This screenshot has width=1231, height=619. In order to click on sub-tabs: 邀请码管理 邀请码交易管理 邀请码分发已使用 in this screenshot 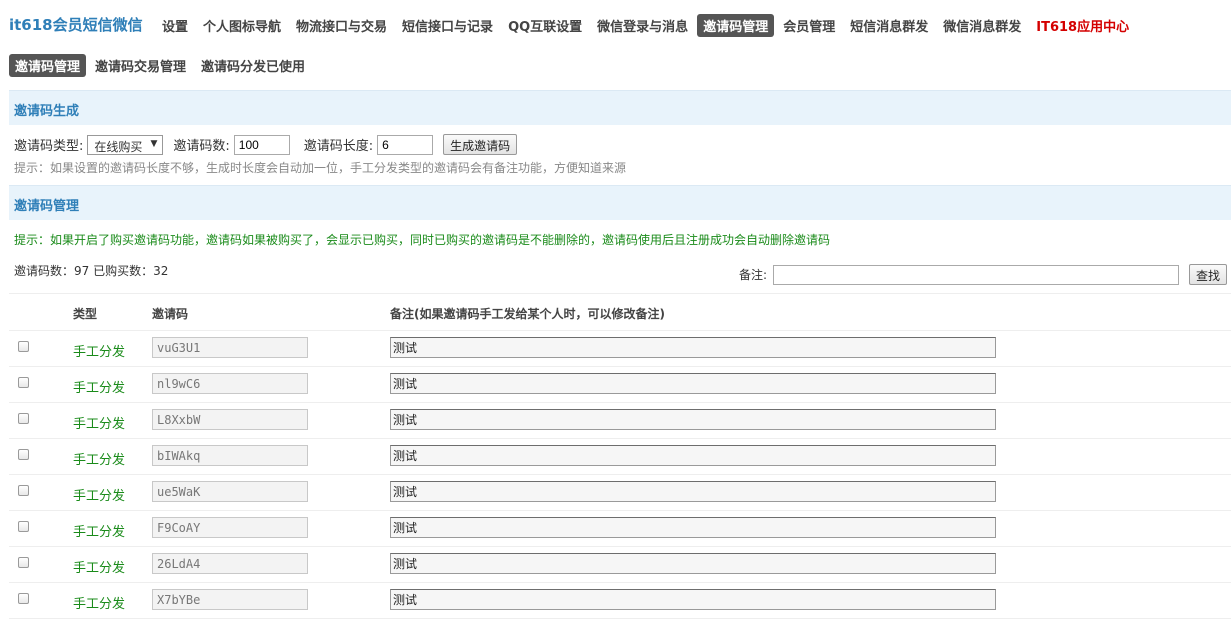, I will do `click(161, 65)`.